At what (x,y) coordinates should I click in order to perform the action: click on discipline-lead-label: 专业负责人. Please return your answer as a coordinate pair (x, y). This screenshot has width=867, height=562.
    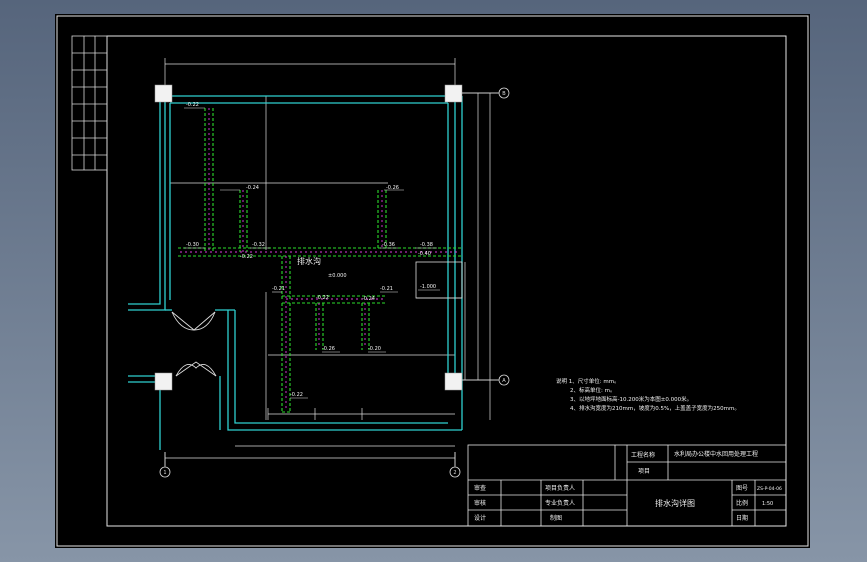
    Looking at the image, I should click on (560, 503).